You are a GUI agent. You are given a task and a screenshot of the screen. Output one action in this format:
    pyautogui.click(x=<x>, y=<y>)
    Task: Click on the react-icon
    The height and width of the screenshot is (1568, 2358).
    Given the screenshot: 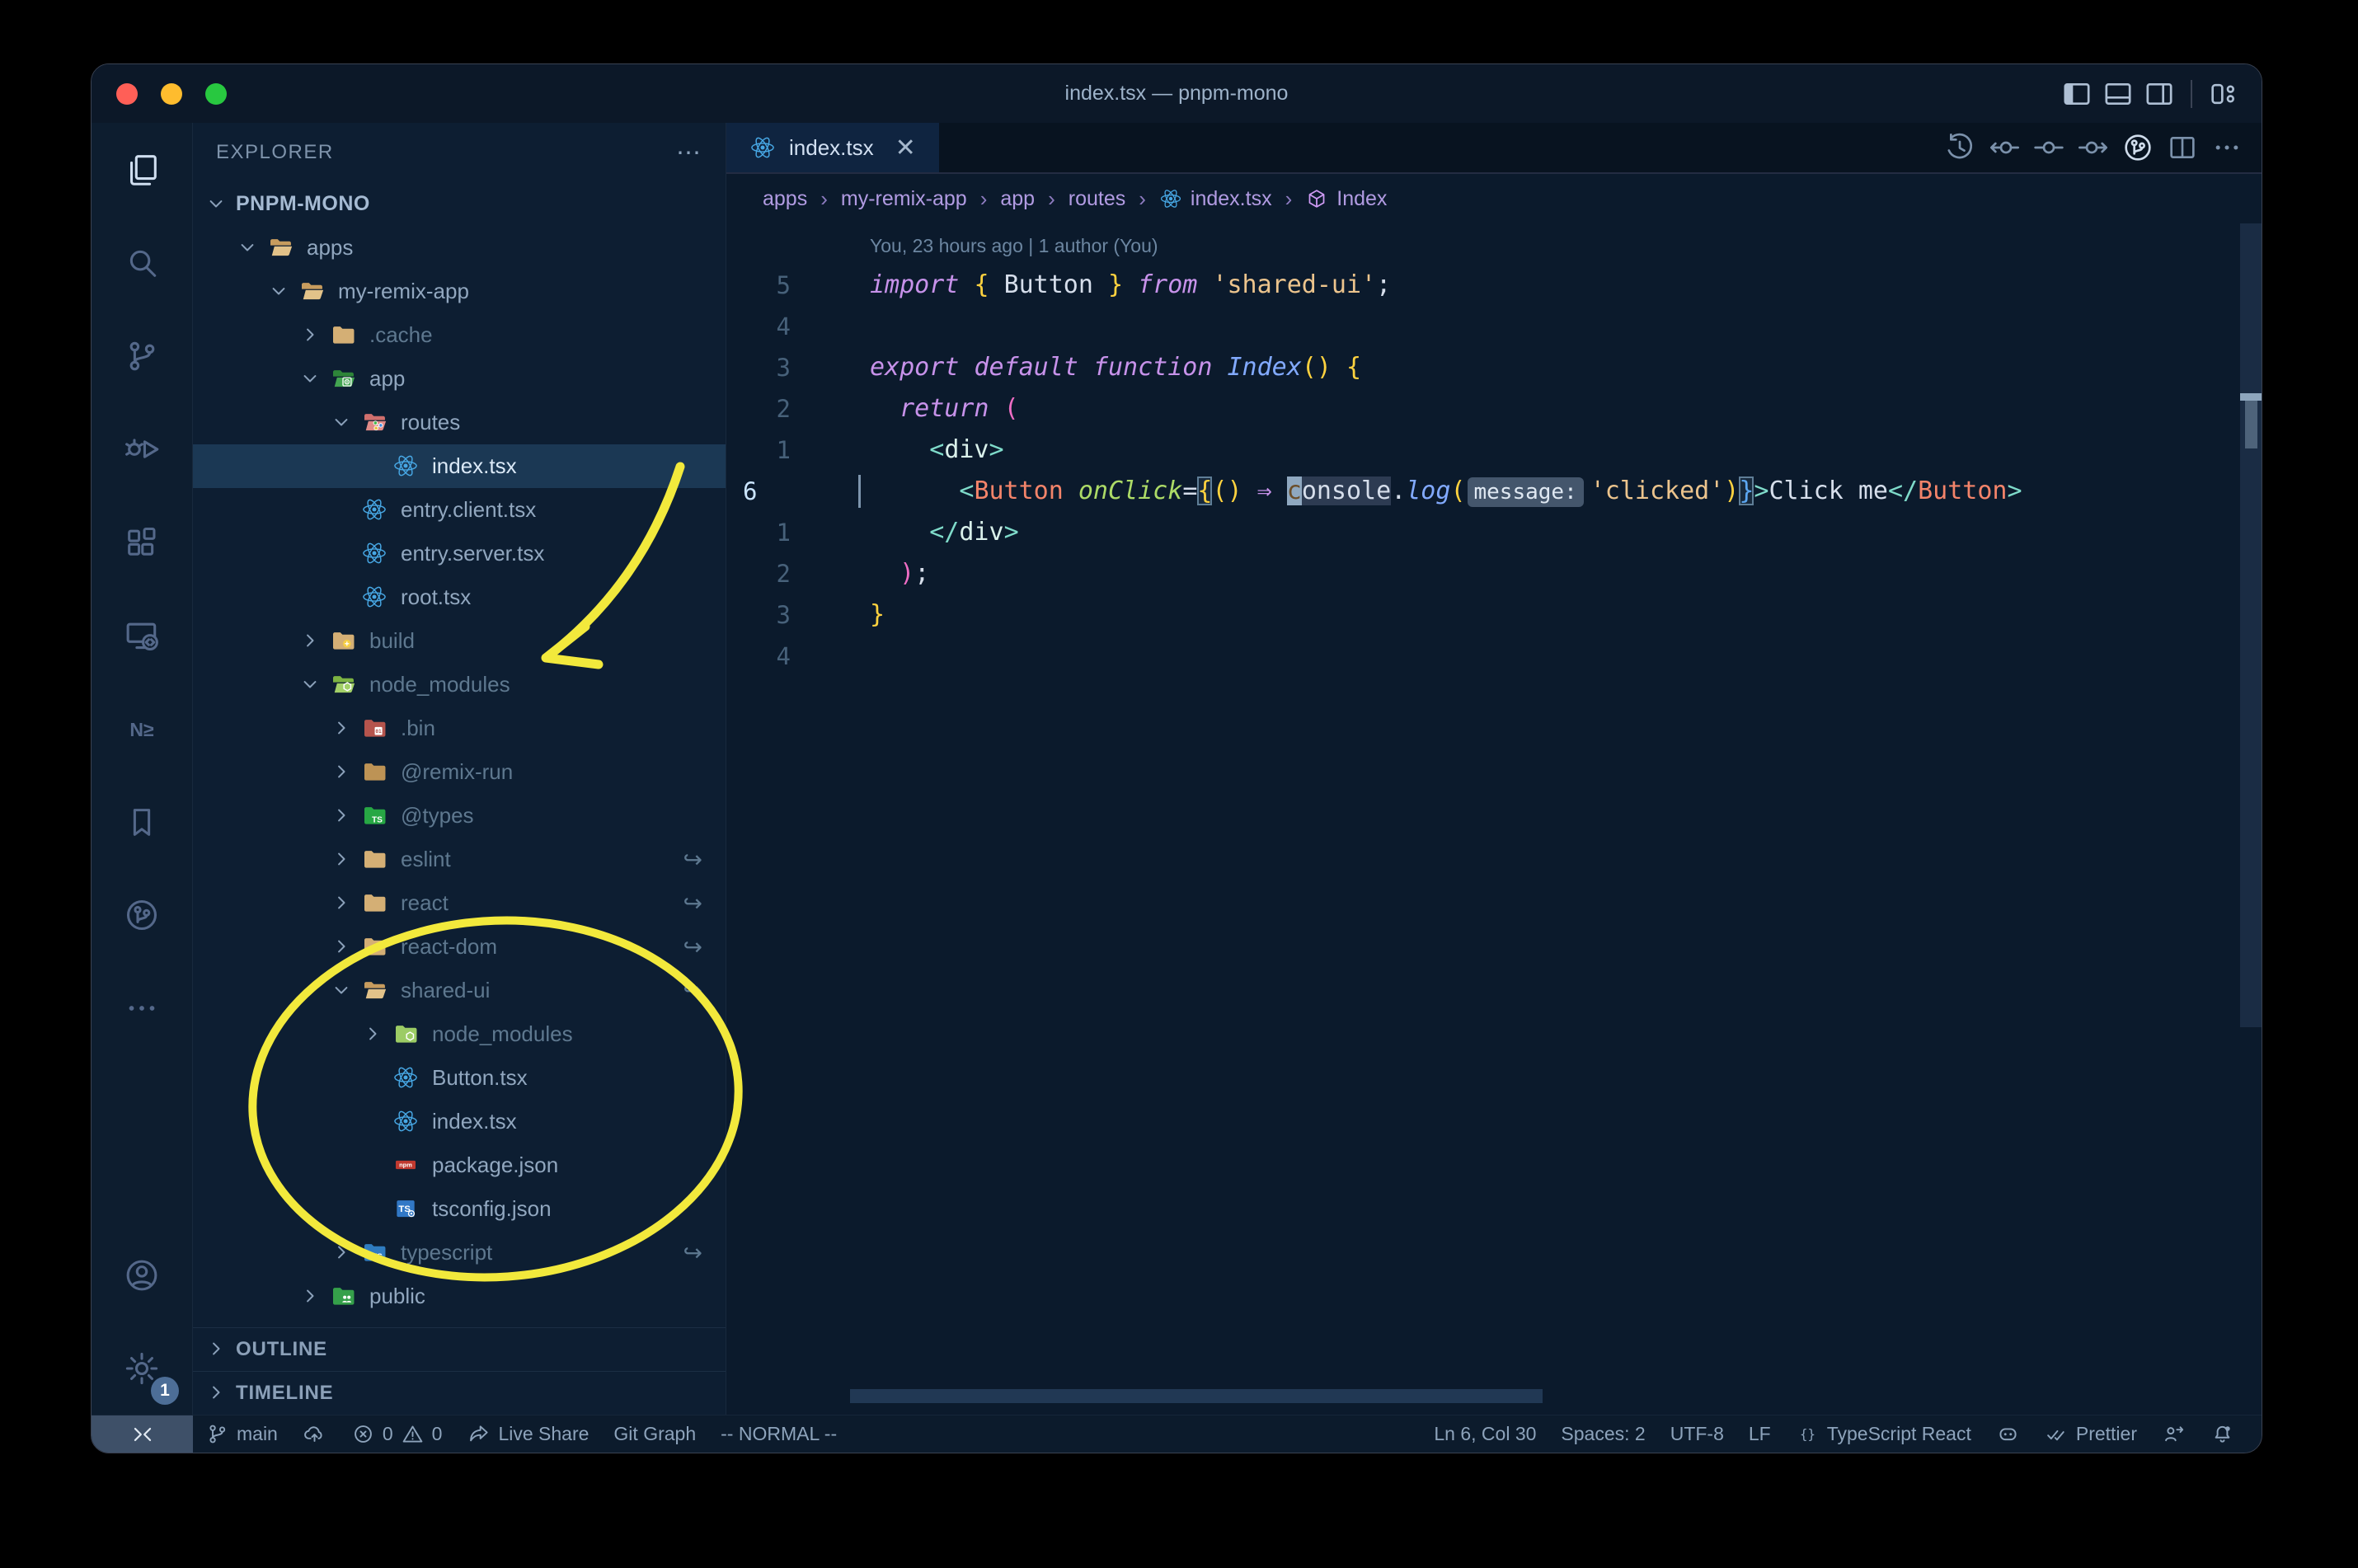 What is the action you would take?
    pyautogui.click(x=1171, y=198)
    